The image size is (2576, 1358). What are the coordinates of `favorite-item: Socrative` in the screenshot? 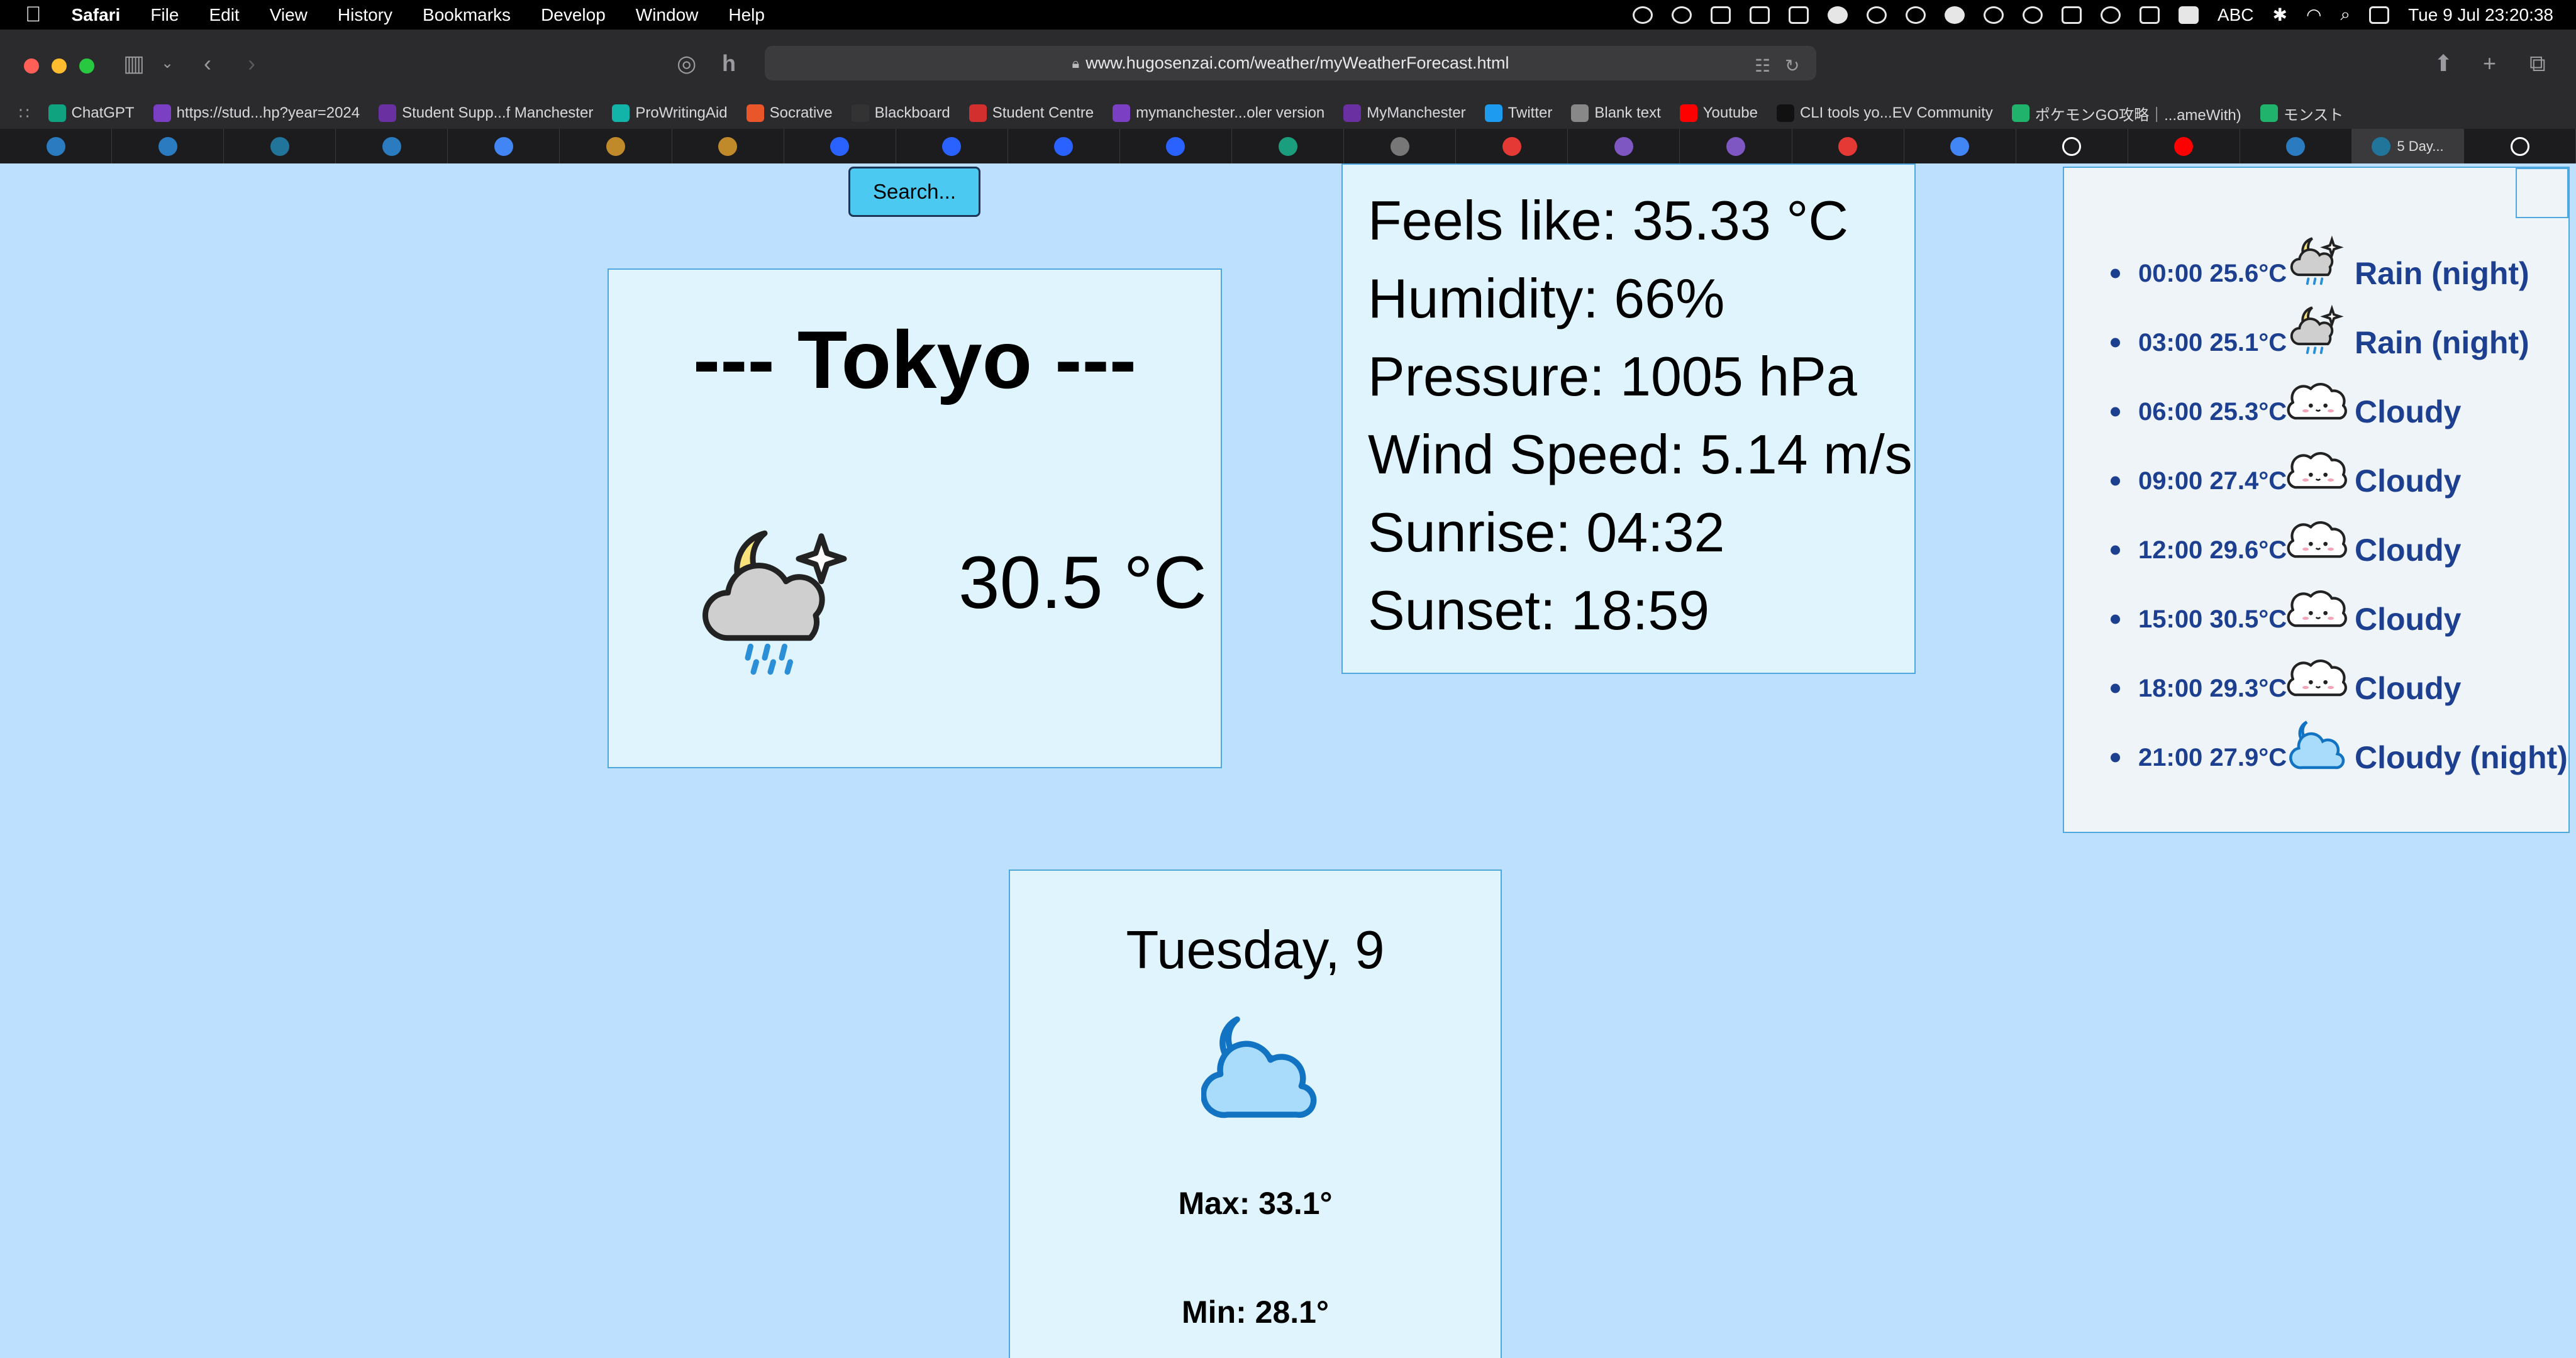 It's located at (789, 113).